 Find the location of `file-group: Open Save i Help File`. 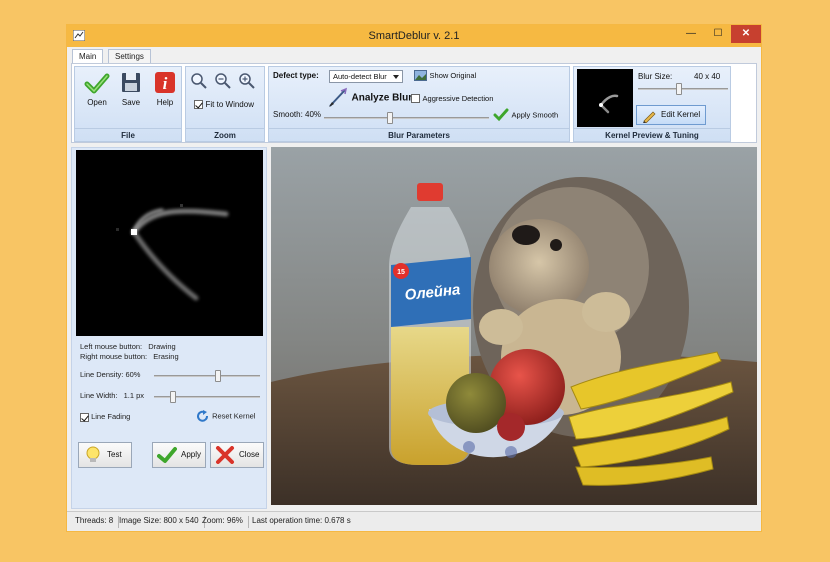

file-group: Open Save i Help File is located at coordinates (128, 104).